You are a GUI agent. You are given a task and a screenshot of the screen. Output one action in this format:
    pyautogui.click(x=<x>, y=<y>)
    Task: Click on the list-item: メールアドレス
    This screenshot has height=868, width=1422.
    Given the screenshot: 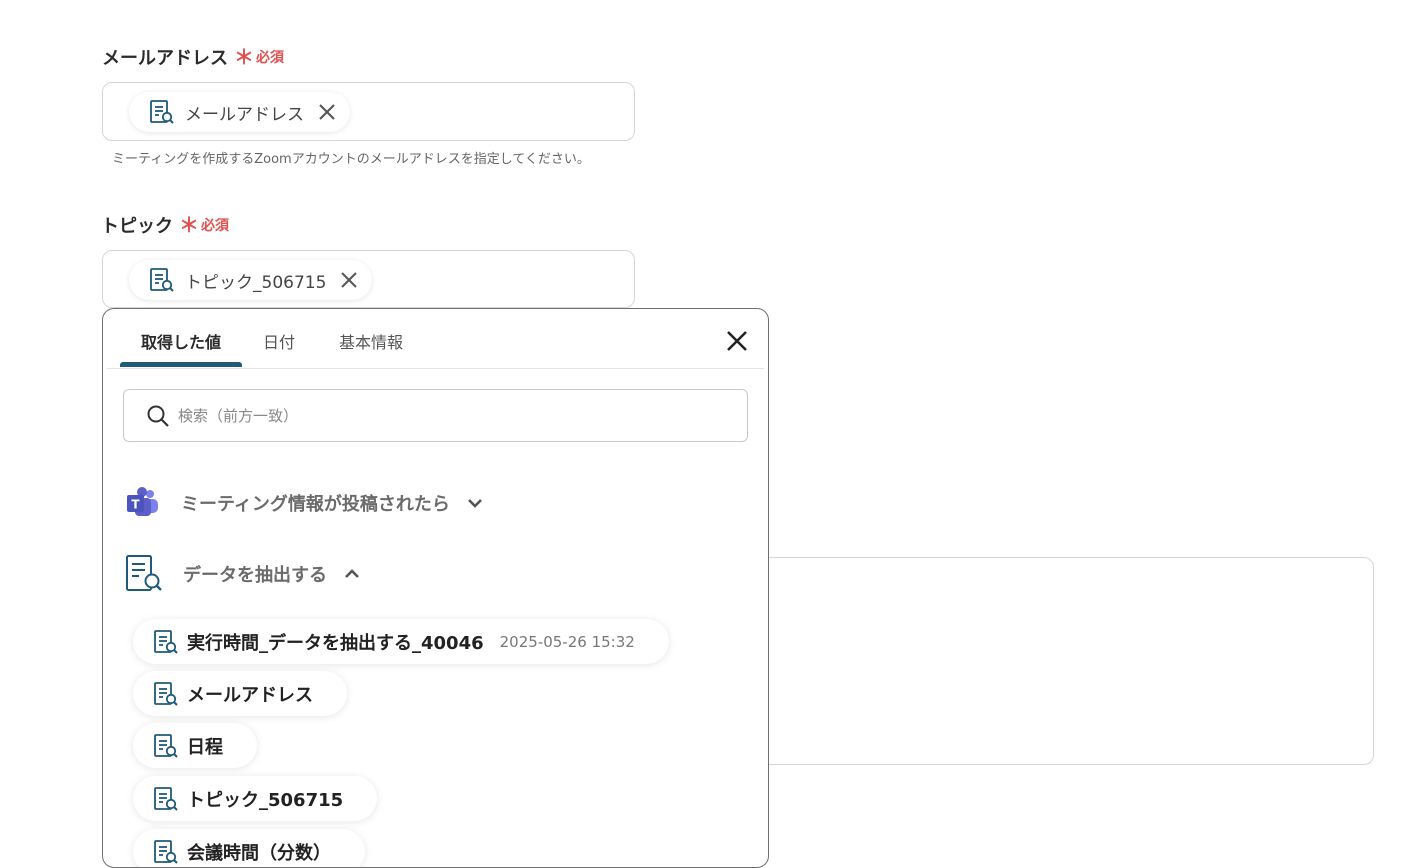 What is the action you would take?
    pyautogui.click(x=240, y=693)
    